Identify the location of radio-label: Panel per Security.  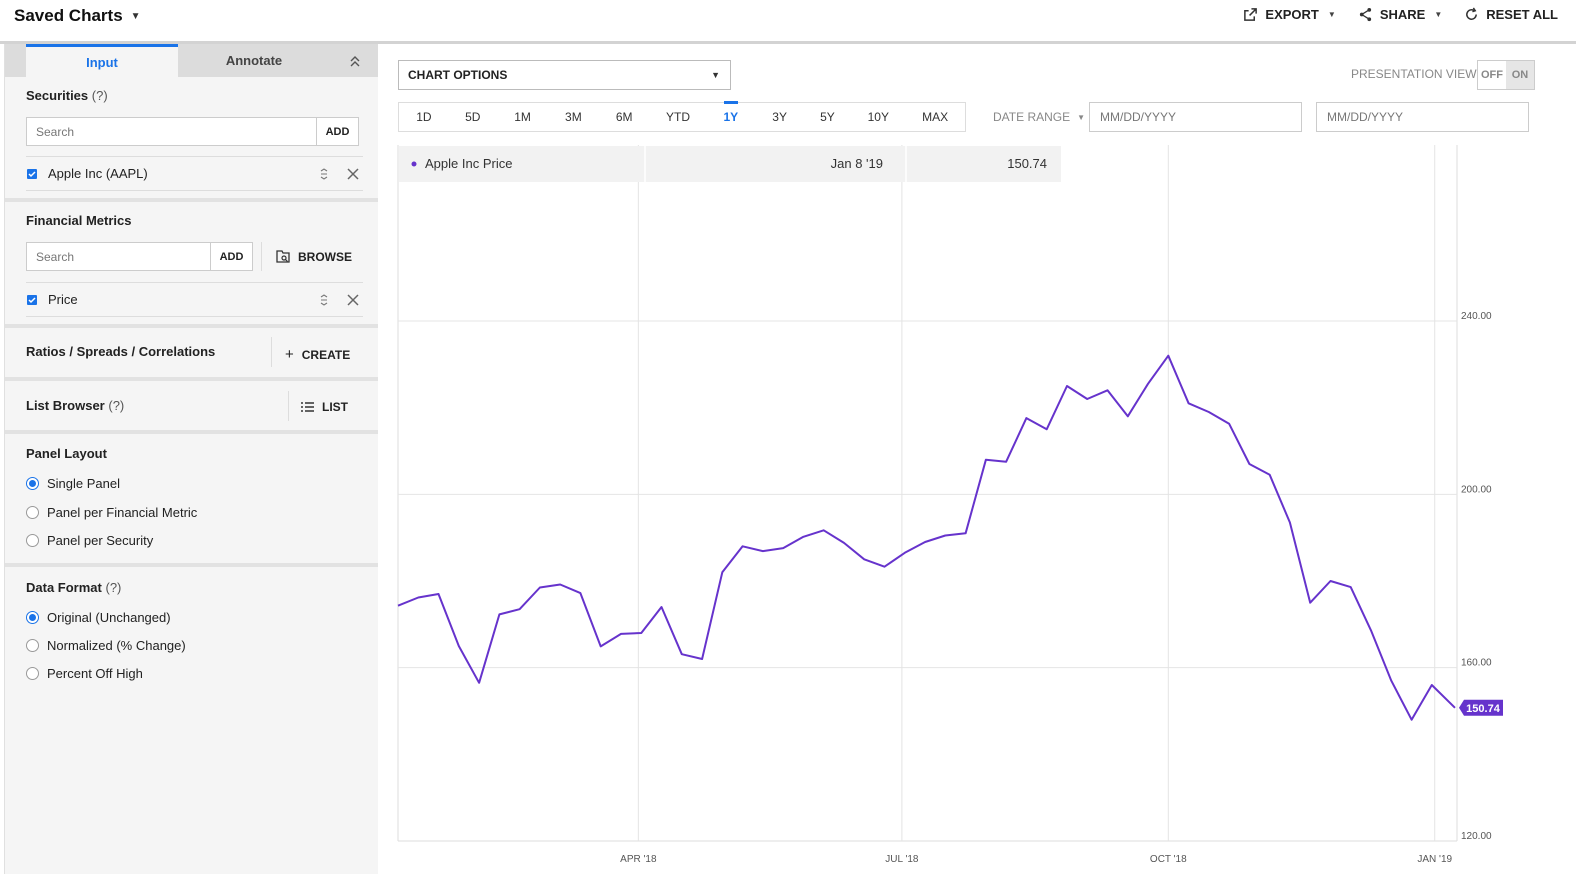
(100, 540).